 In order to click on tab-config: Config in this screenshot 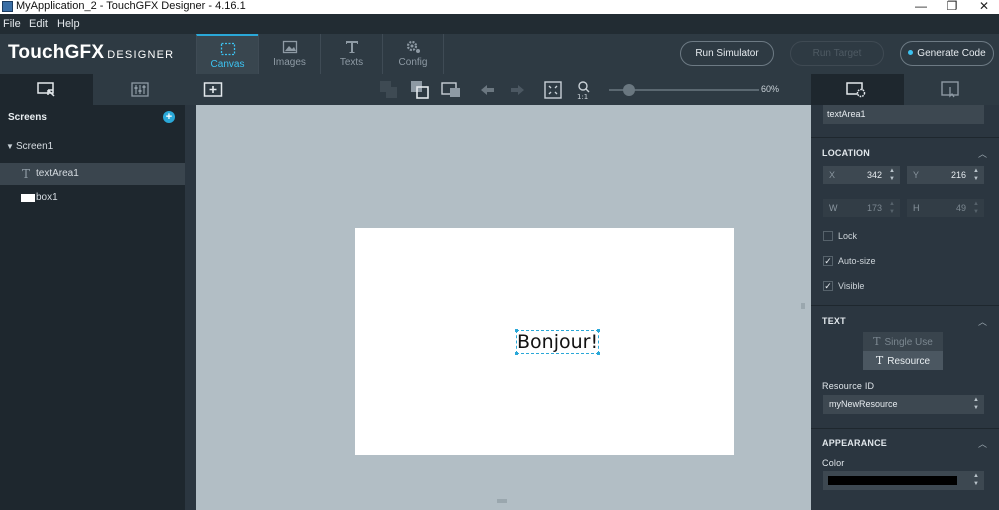, I will do `click(413, 54)`.